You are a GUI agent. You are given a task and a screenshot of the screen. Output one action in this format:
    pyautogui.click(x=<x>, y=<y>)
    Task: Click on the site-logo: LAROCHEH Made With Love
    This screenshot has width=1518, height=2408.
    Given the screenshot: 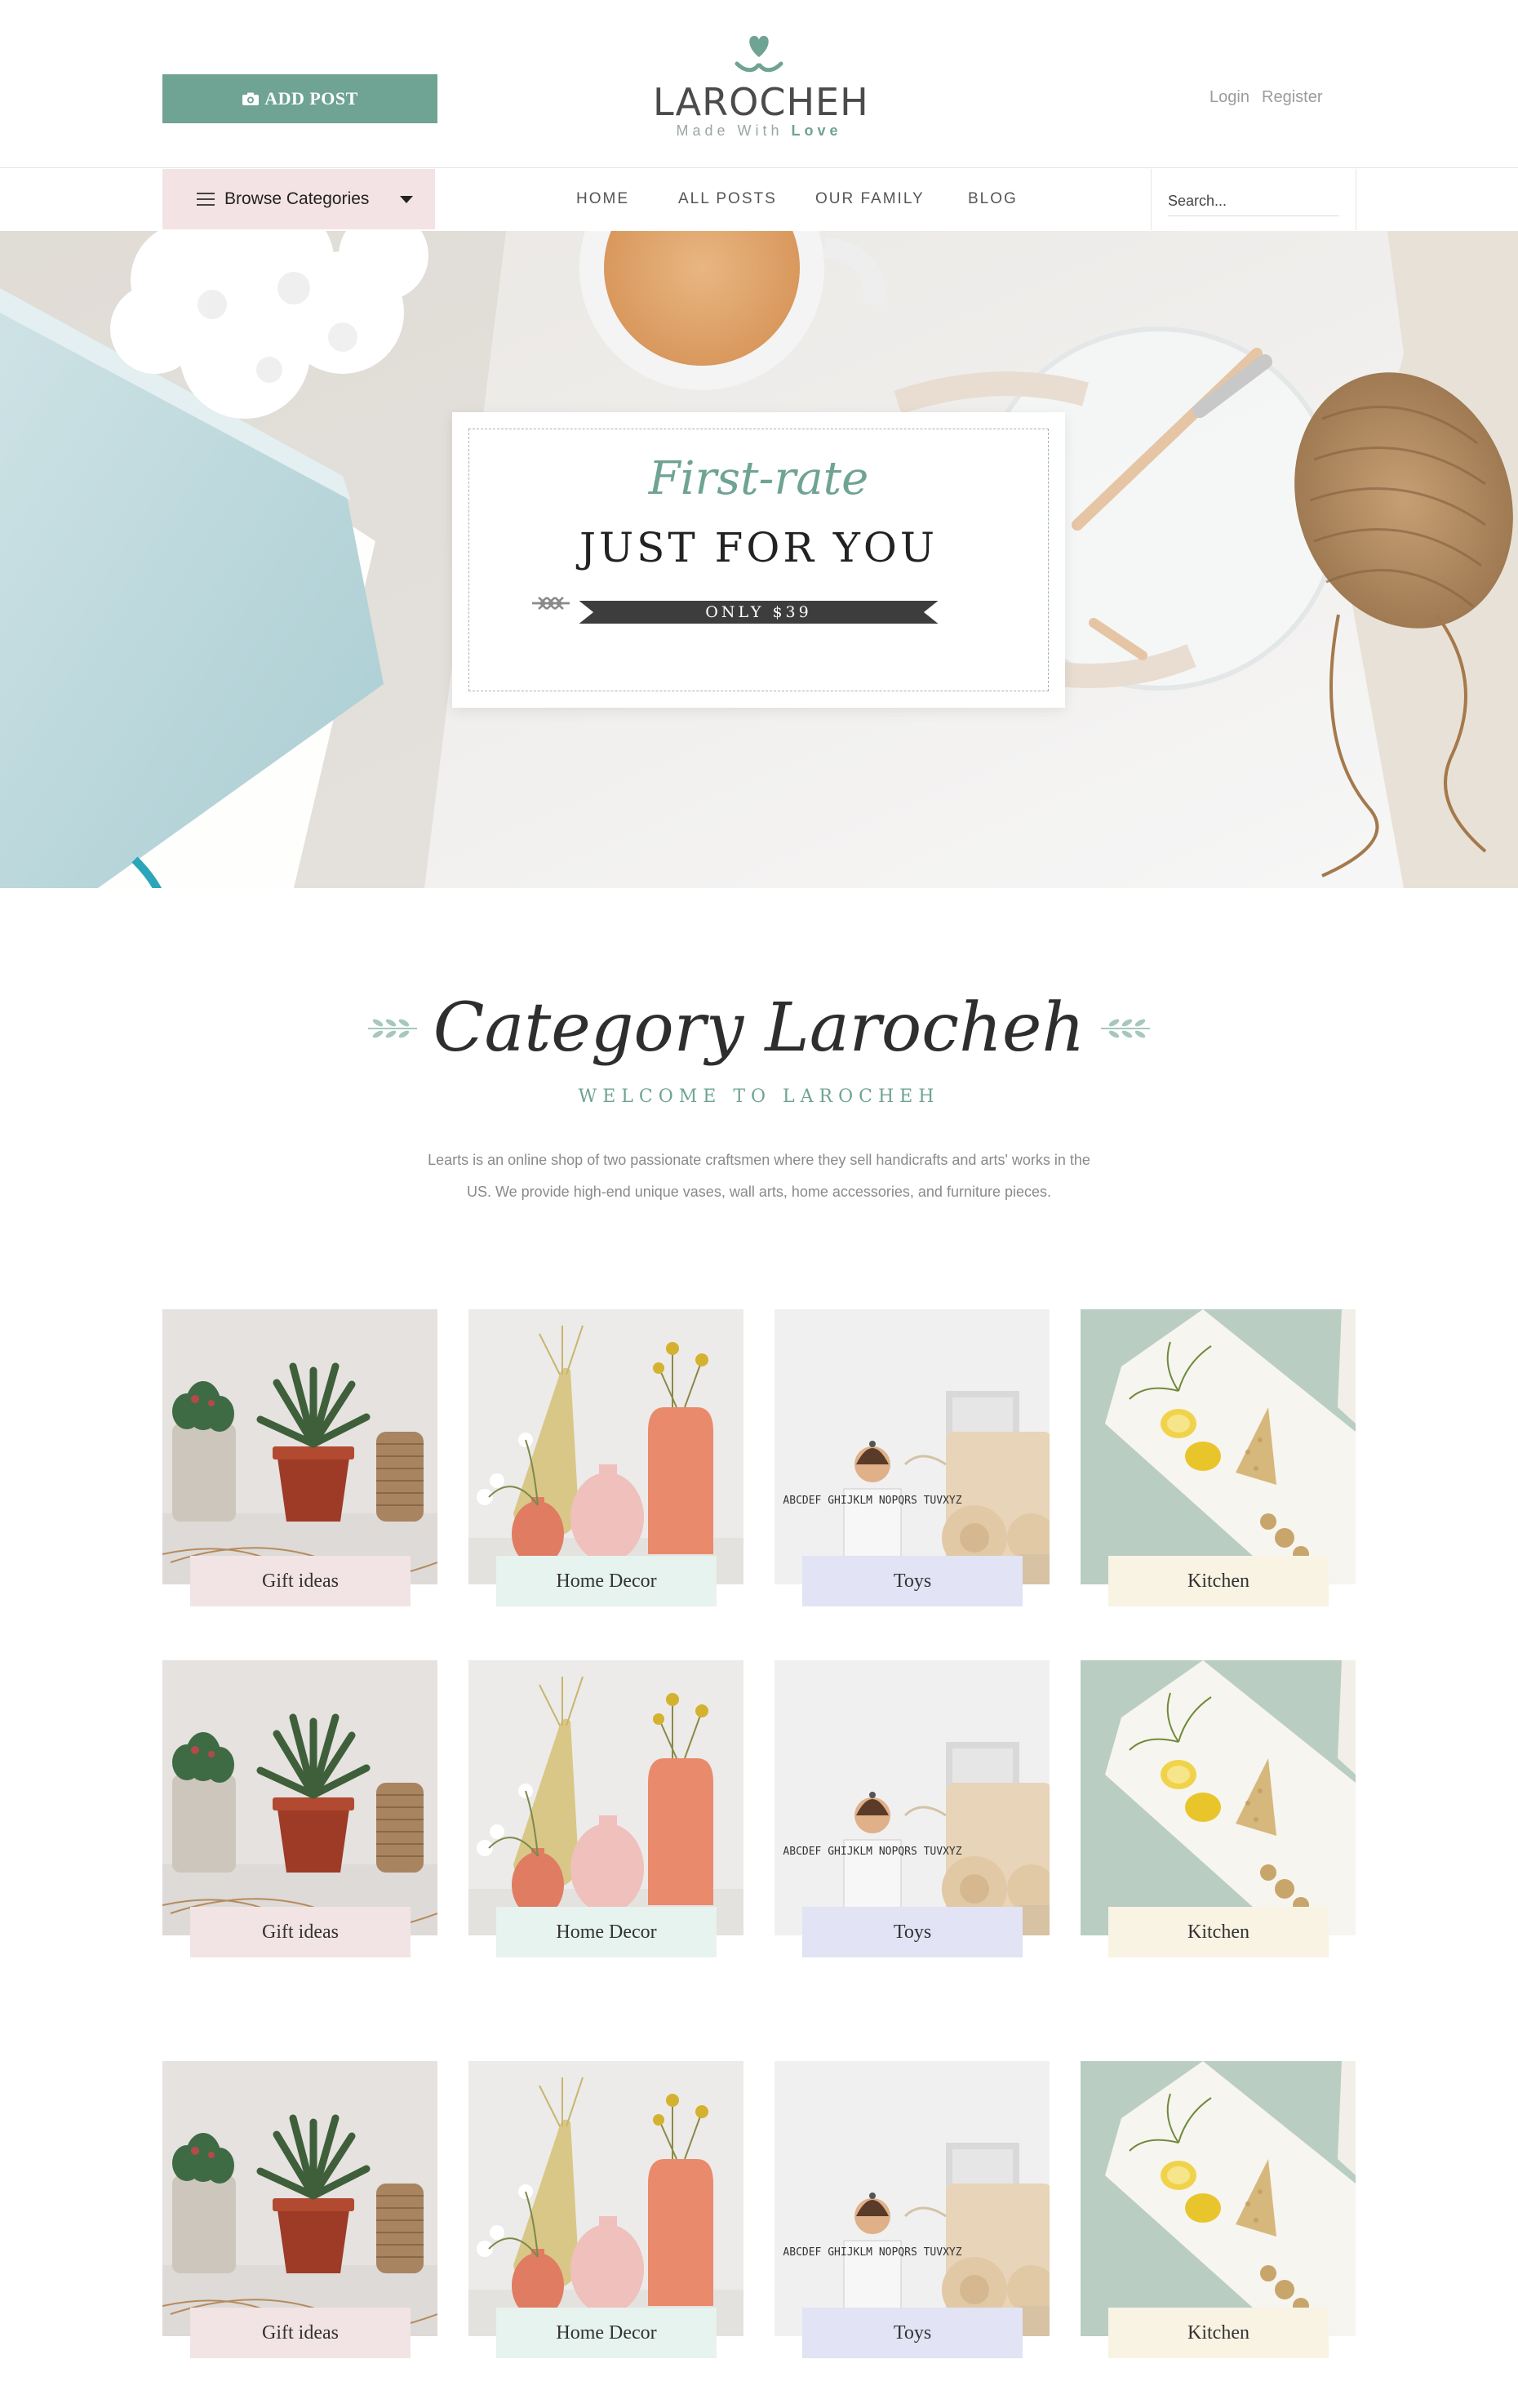 What is the action you would take?
    pyautogui.click(x=761, y=90)
    